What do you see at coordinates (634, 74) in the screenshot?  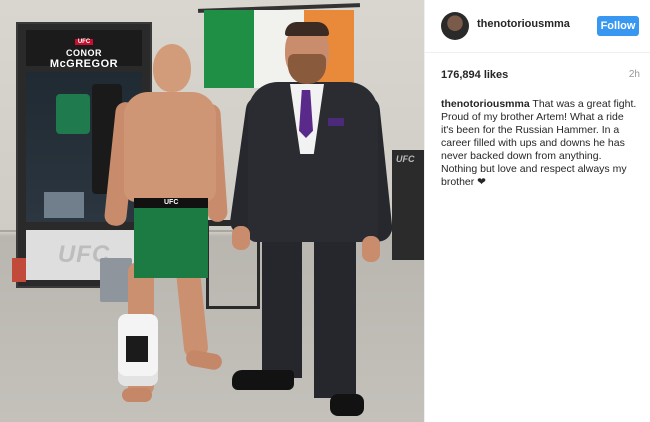 I see `post-timestamp: 2h` at bounding box center [634, 74].